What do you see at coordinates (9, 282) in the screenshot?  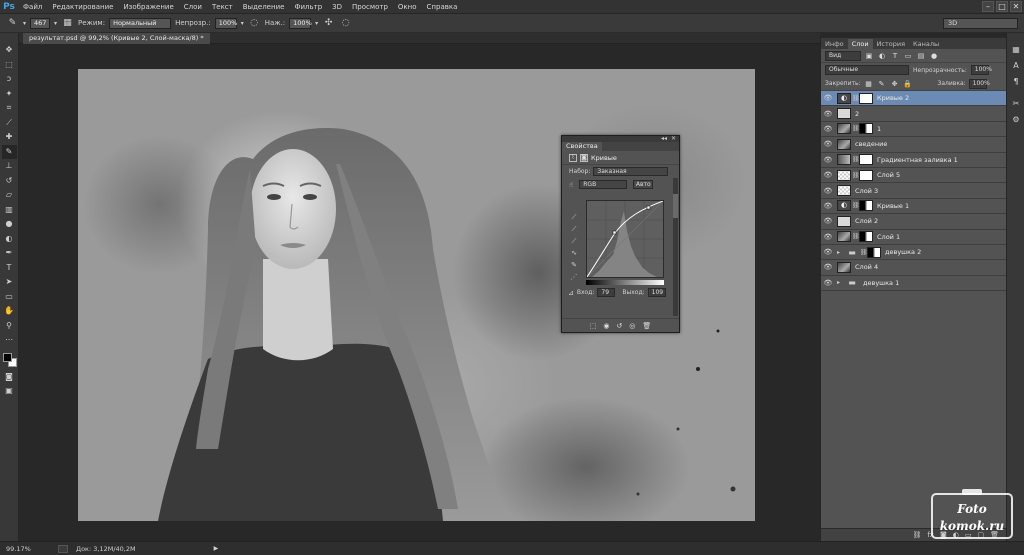 I see `path-select-icon: ➤` at bounding box center [9, 282].